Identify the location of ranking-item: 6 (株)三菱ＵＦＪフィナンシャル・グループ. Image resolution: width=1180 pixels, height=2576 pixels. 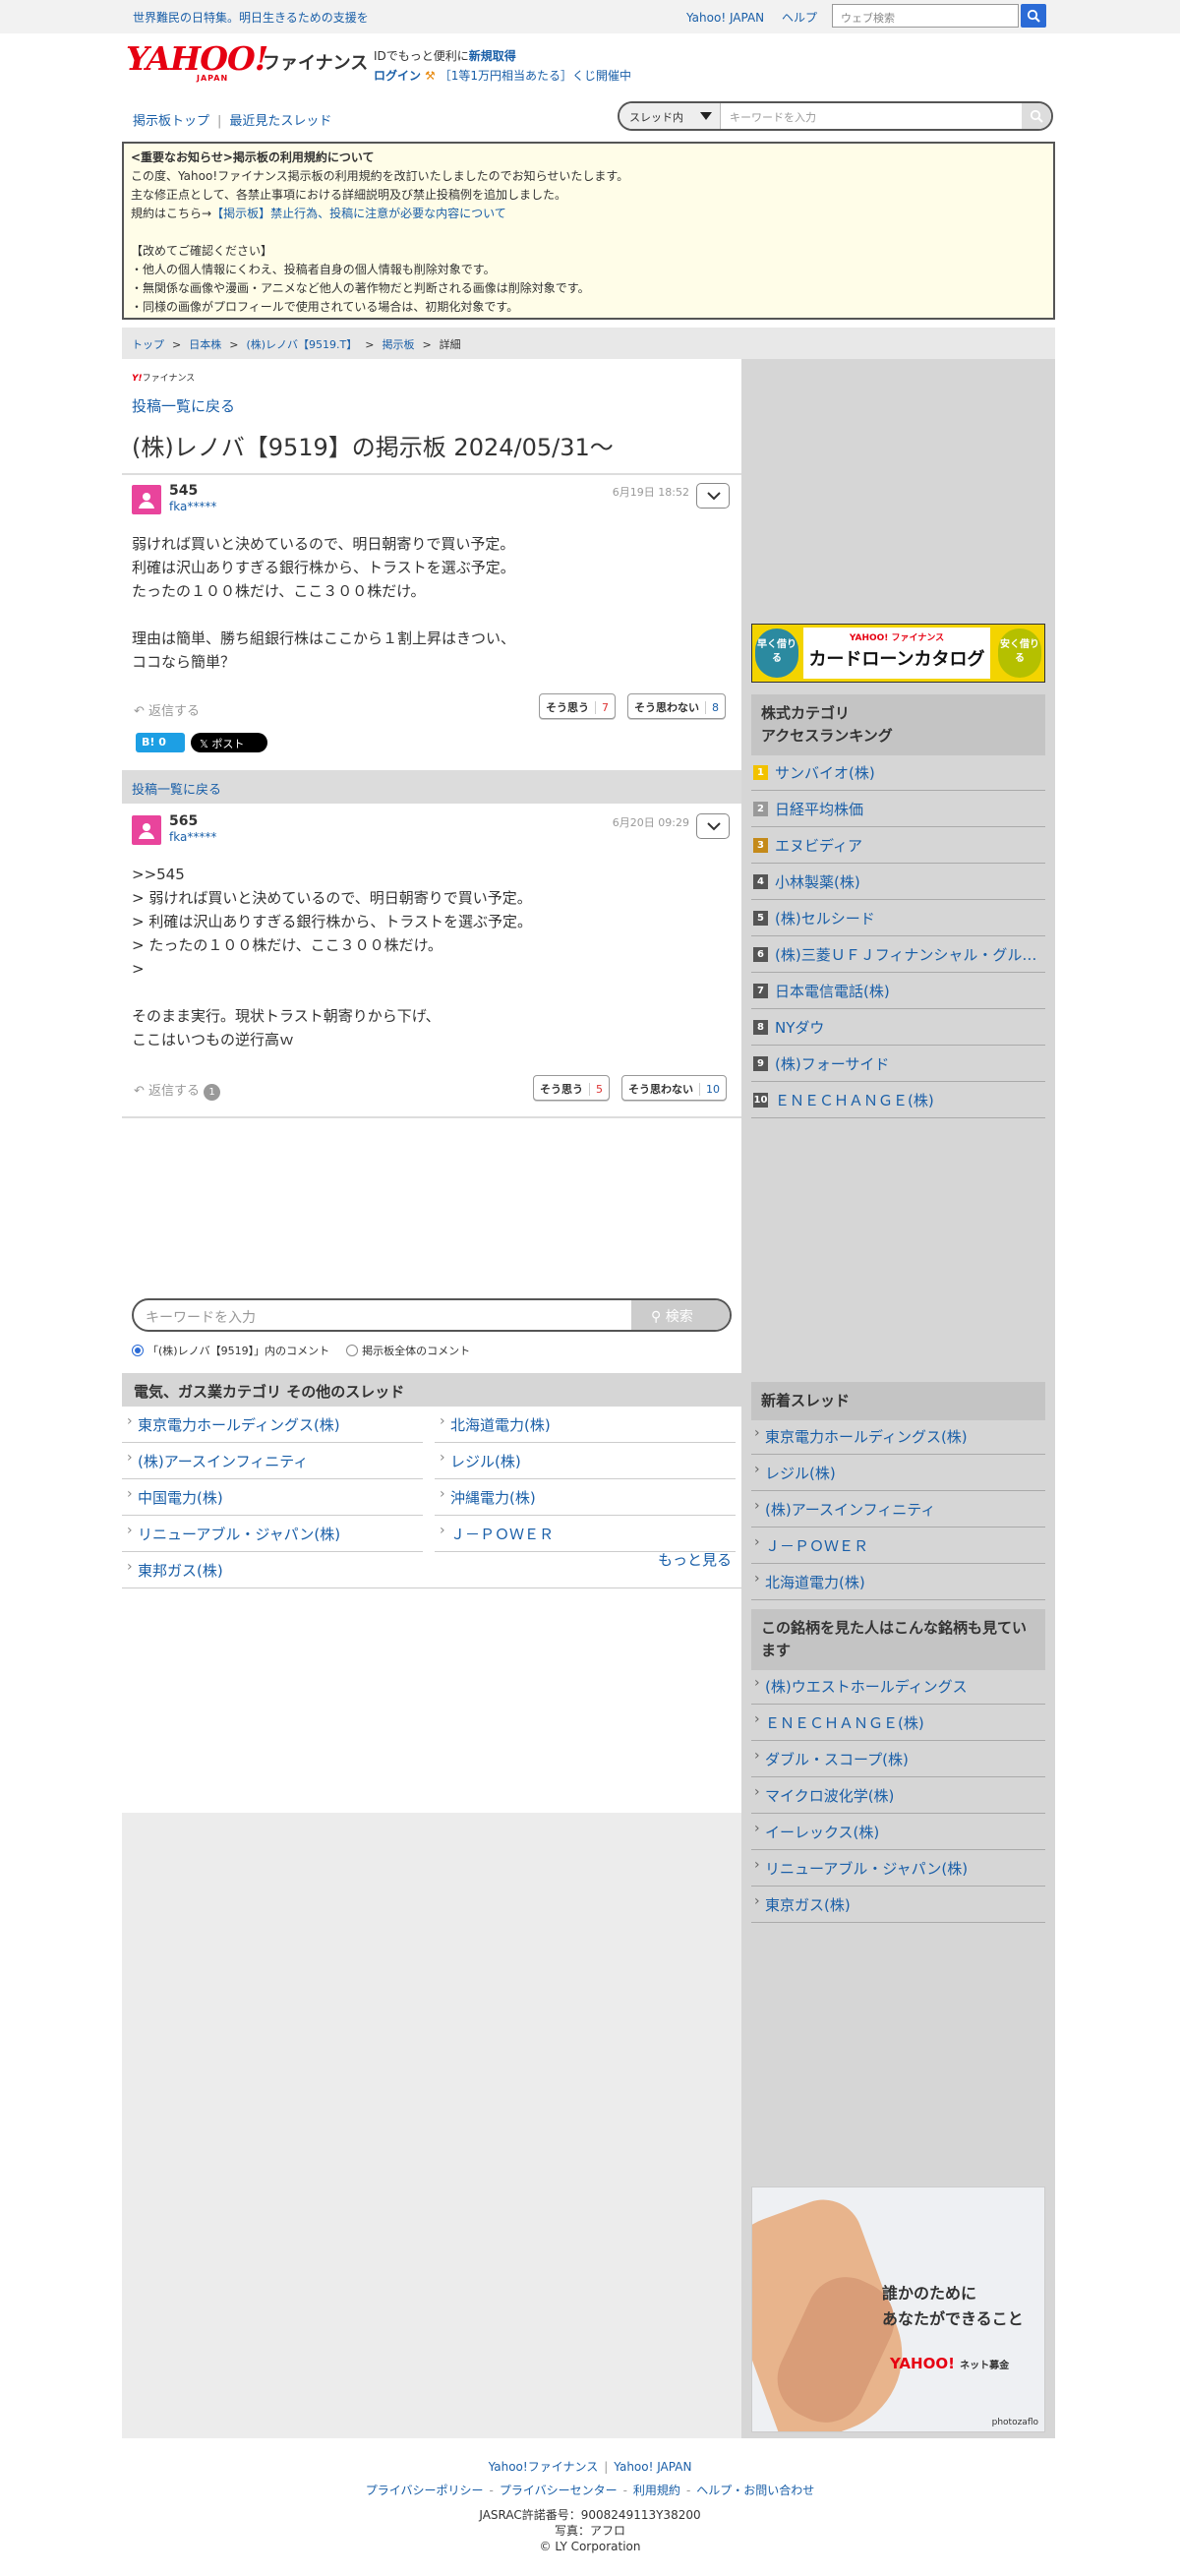
(898, 954).